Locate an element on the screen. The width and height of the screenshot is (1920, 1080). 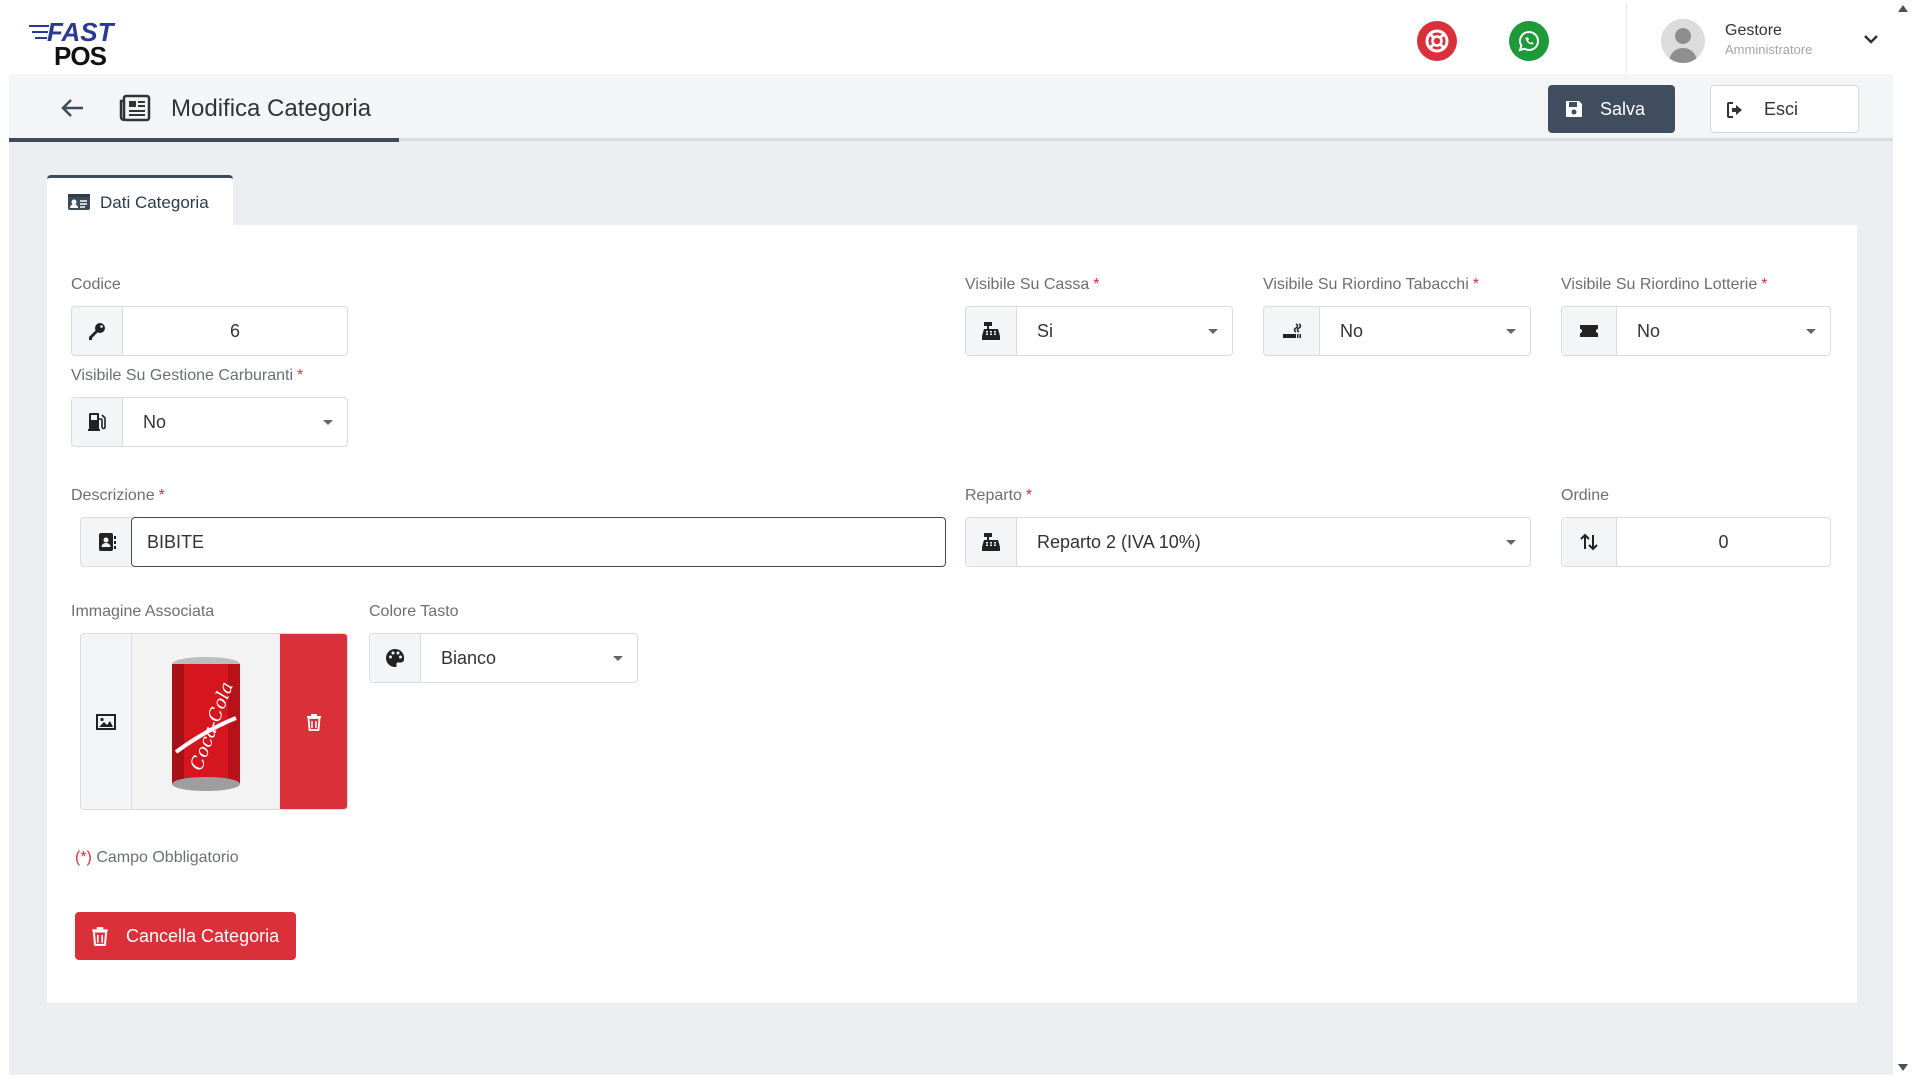
remove-image-button is located at coordinates (313, 721).